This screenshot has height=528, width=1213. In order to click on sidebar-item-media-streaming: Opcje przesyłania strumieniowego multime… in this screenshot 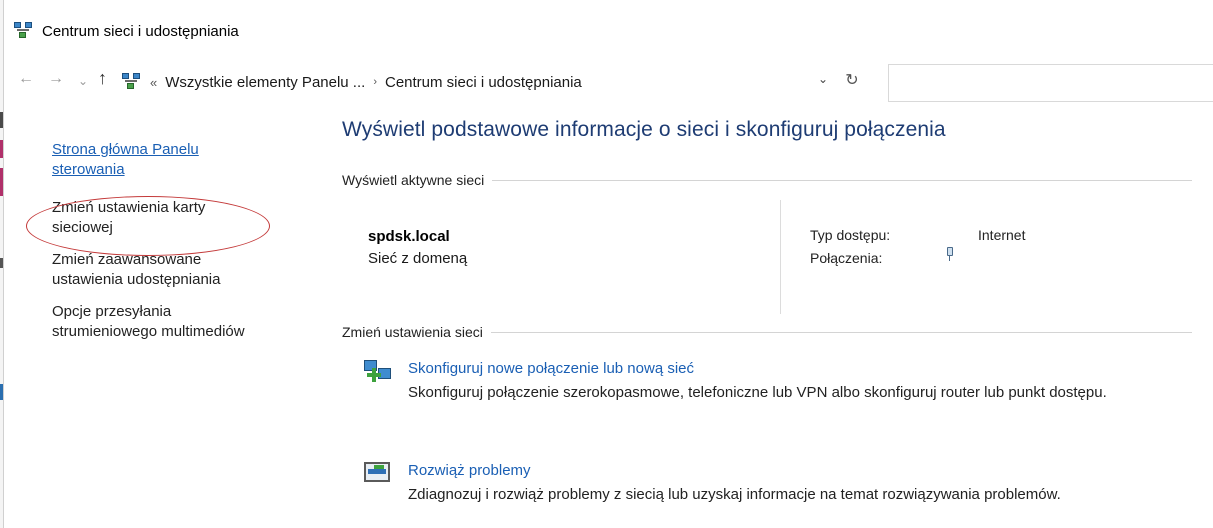, I will do `click(182, 322)`.